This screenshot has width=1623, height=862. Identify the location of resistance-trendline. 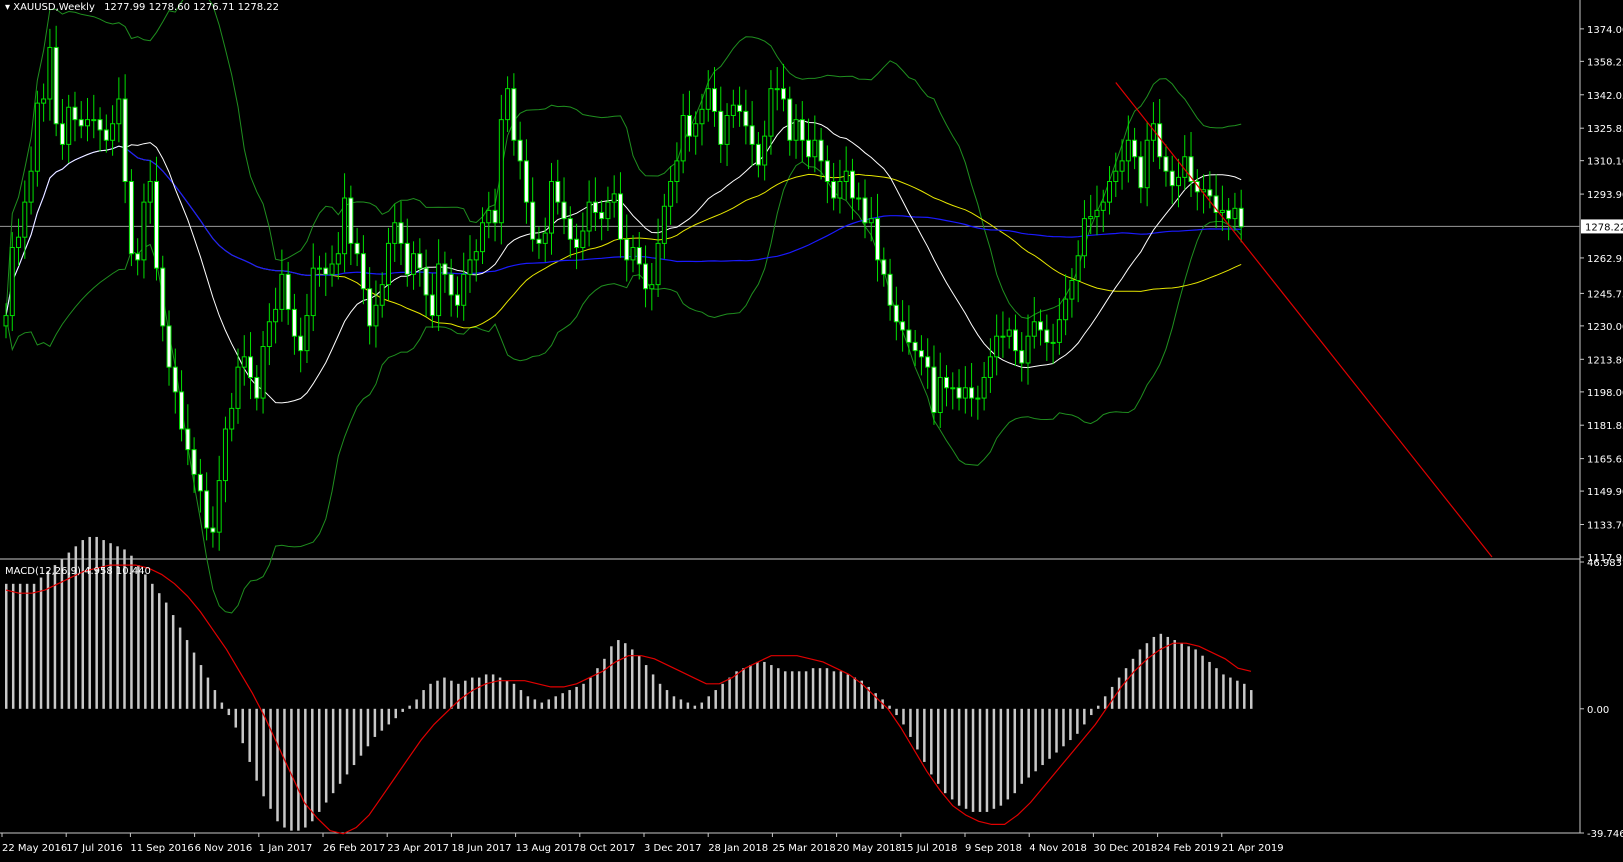
(1304, 320).